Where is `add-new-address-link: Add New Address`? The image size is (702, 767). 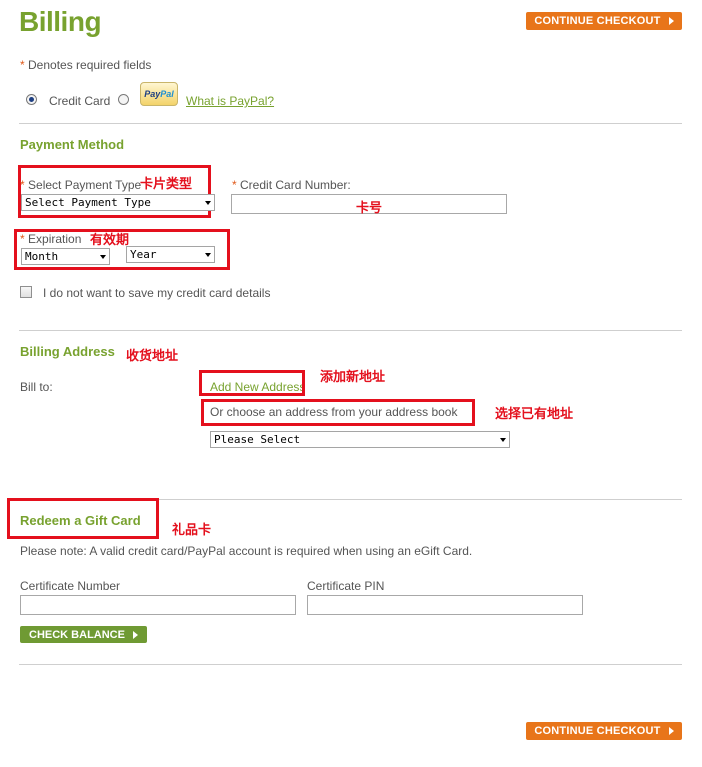 add-new-address-link: Add New Address is located at coordinates (256, 386).